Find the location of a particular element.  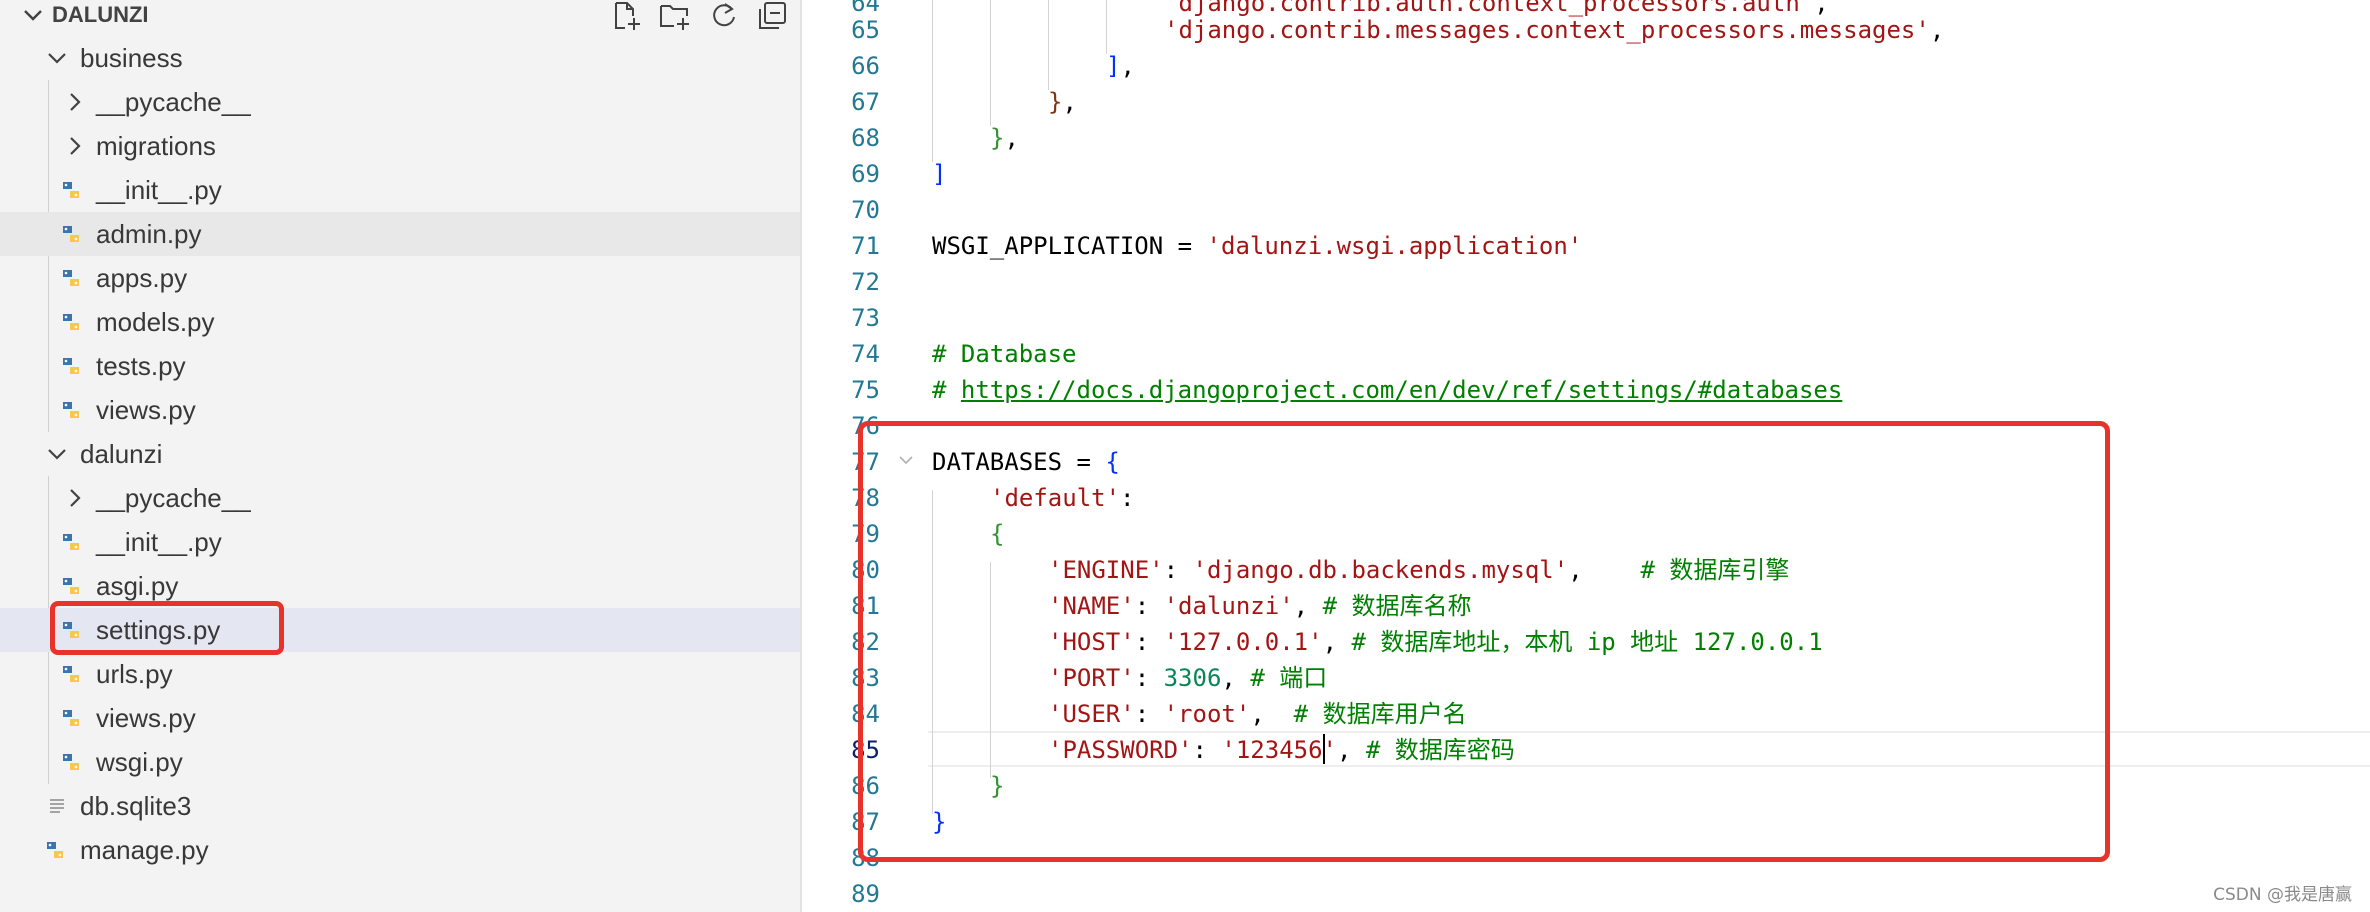

tree-file-manage-py: manage.py is located at coordinates (400, 850).